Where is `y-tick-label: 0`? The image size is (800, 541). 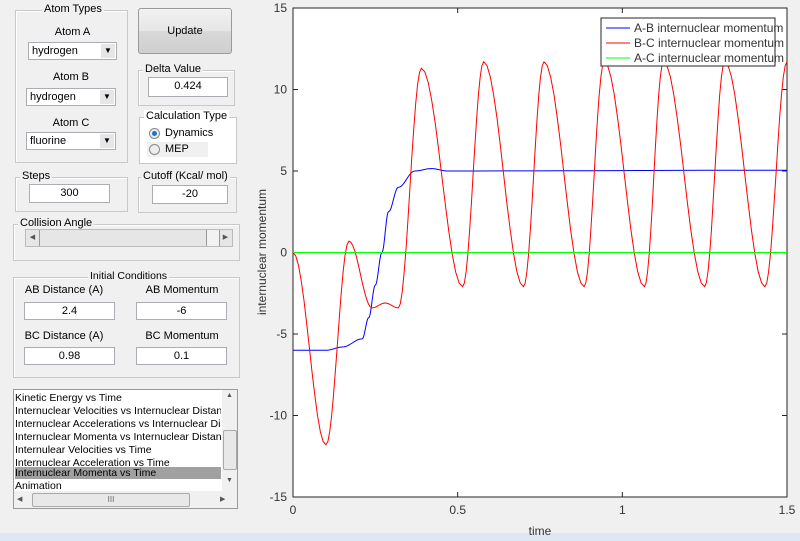
y-tick-label: 0 is located at coordinates (283, 253).